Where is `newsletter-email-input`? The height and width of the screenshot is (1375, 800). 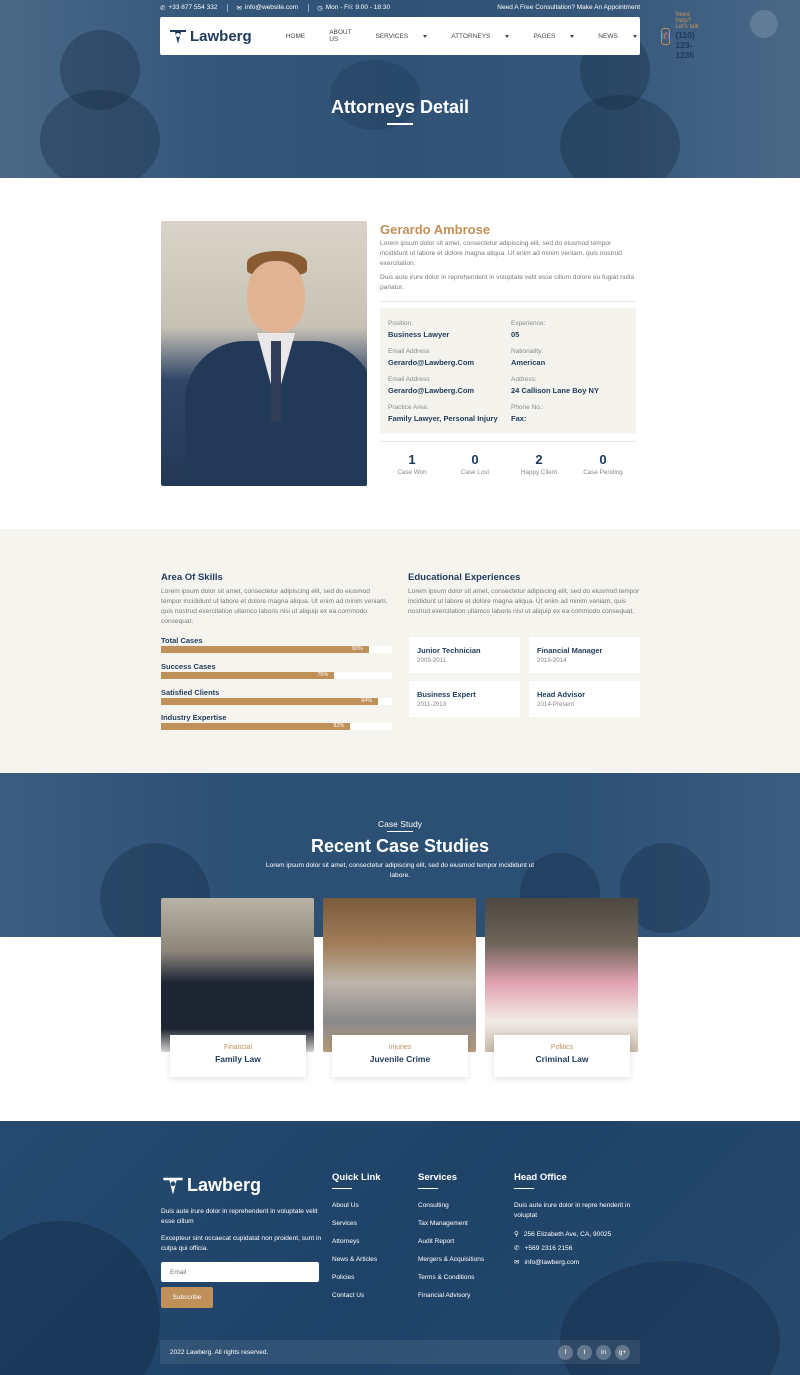 newsletter-email-input is located at coordinates (240, 1272).